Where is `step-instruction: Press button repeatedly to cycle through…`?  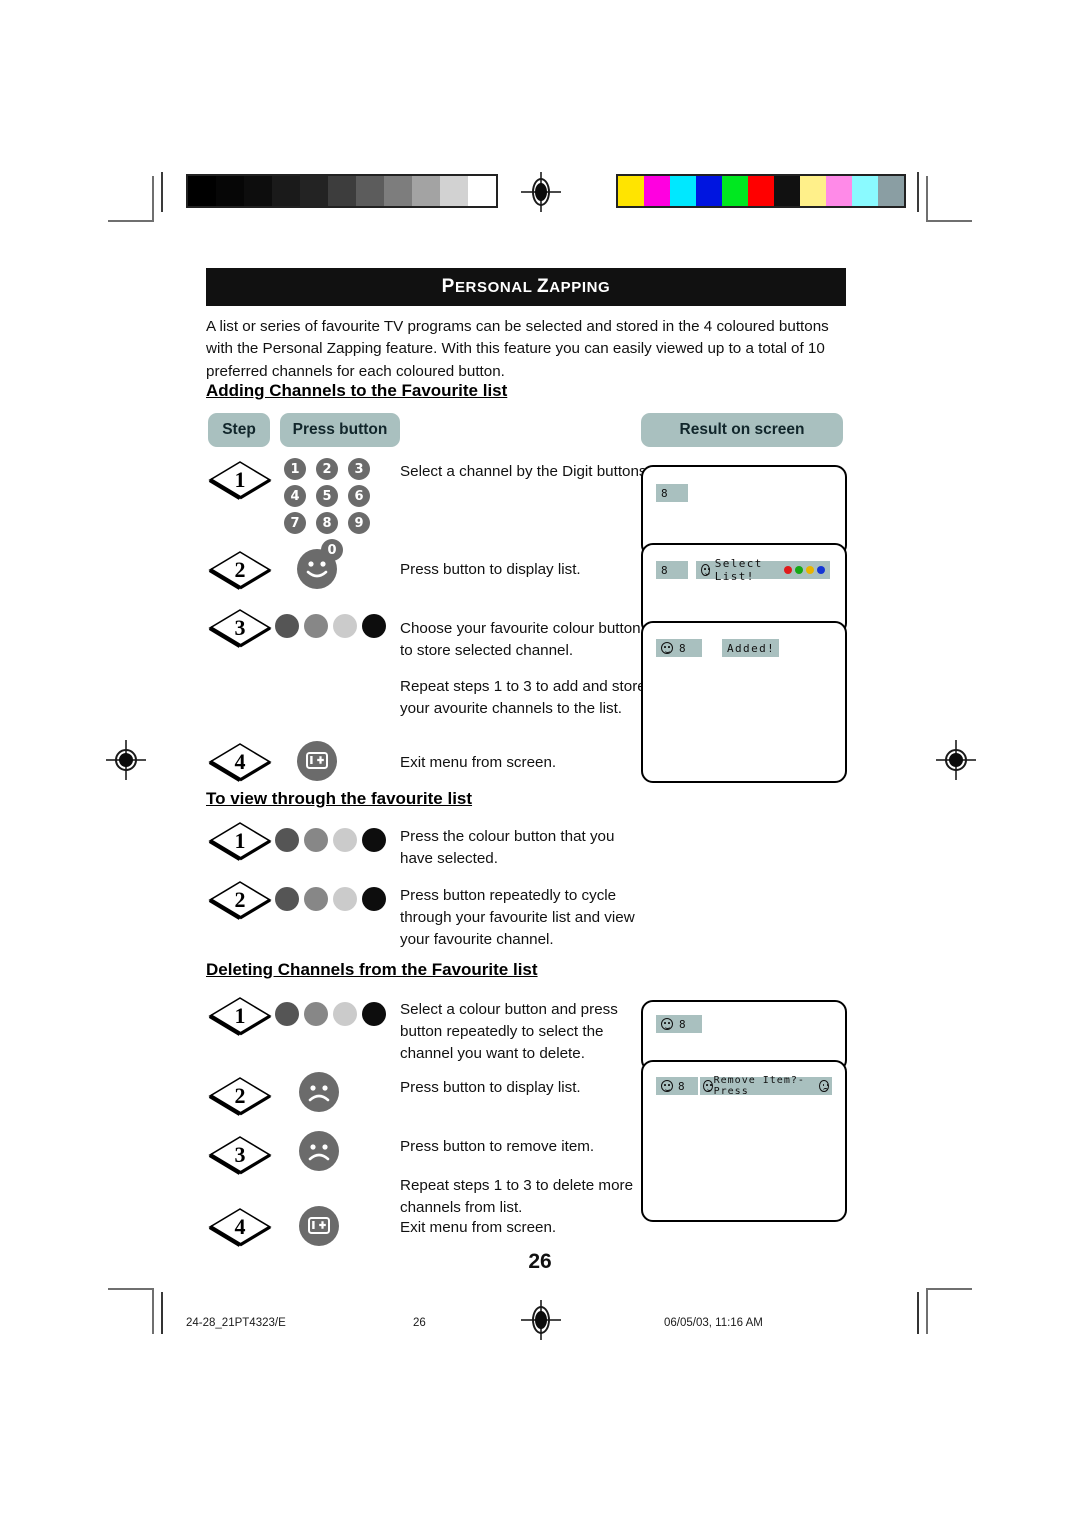 step-instruction: Press button repeatedly to cycle through… is located at coordinates (517, 918).